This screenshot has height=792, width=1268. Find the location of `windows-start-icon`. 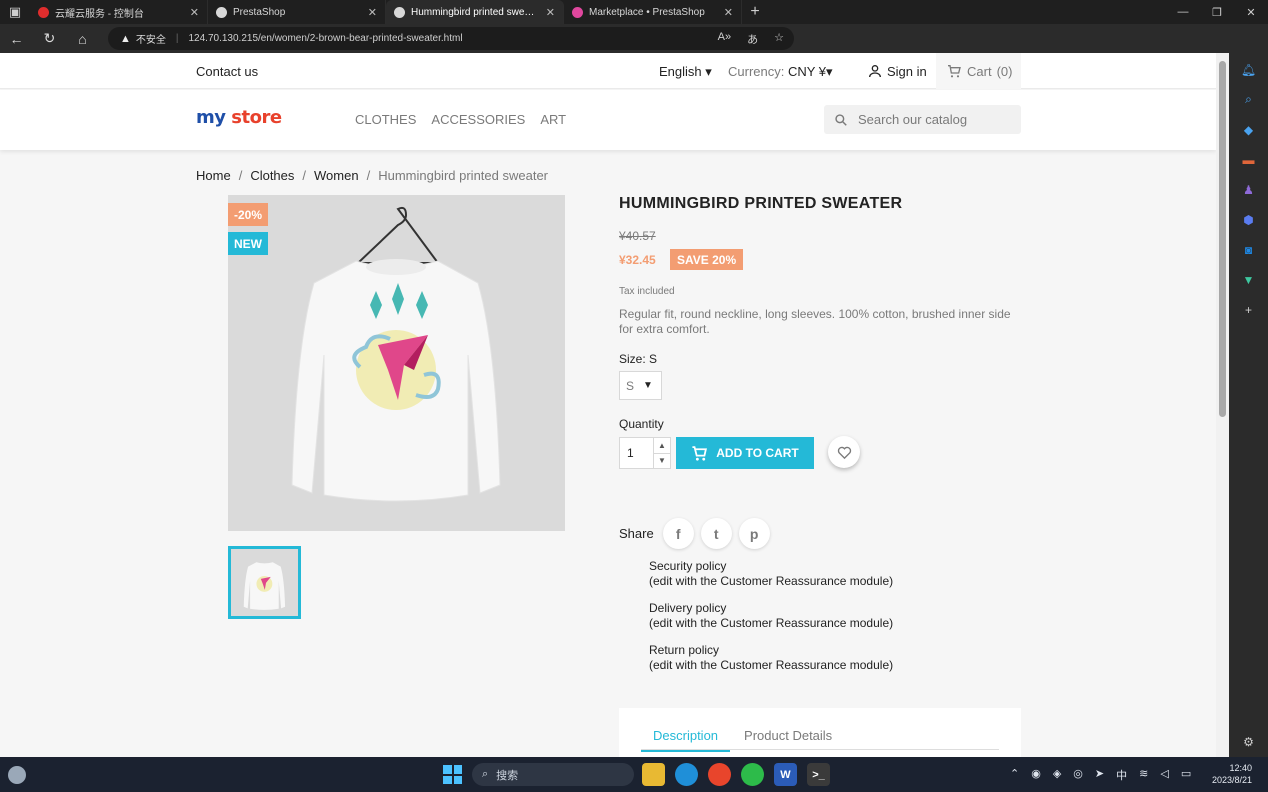

windows-start-icon is located at coordinates (452, 774).